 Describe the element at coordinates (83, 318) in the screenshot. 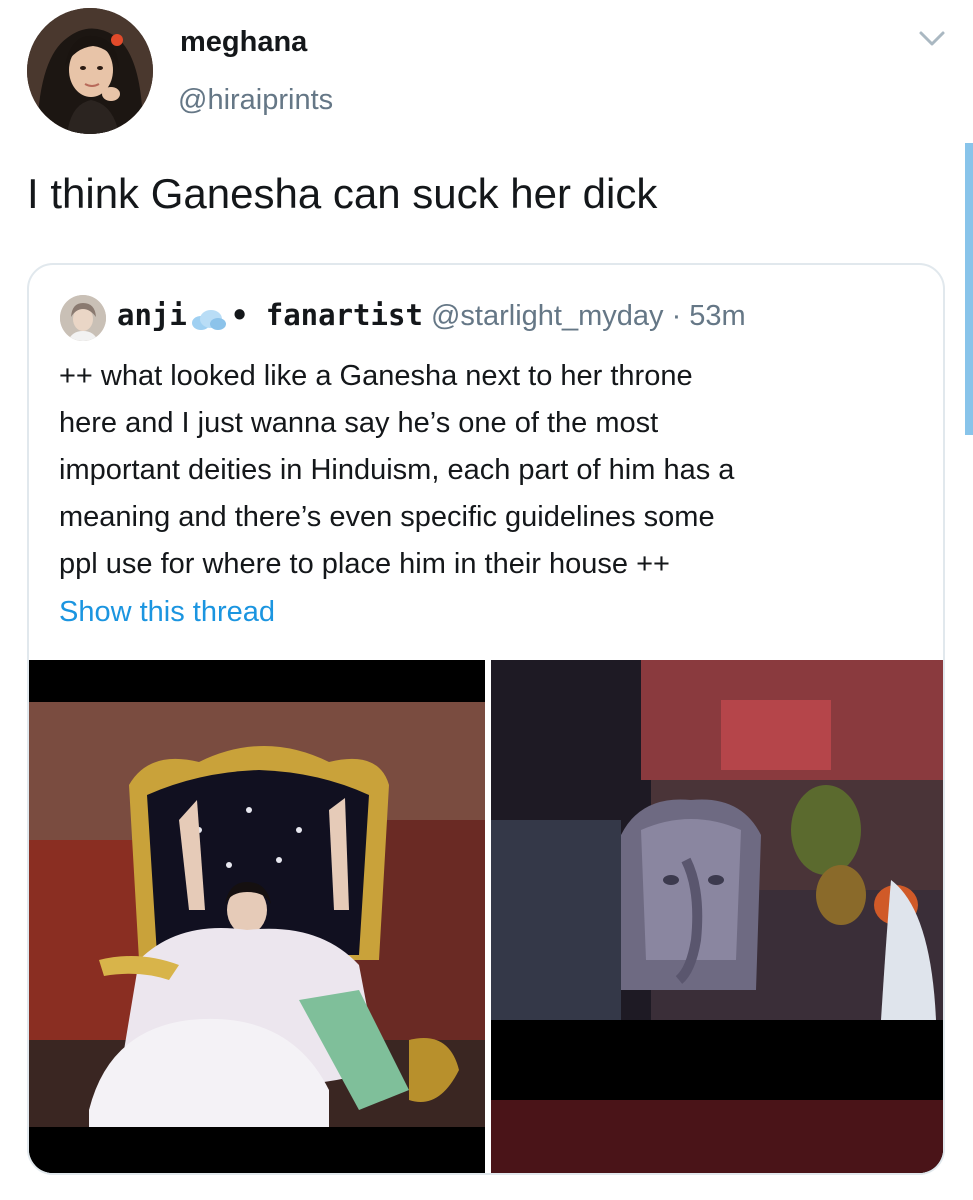

I see `quoted-author-avatar` at that location.